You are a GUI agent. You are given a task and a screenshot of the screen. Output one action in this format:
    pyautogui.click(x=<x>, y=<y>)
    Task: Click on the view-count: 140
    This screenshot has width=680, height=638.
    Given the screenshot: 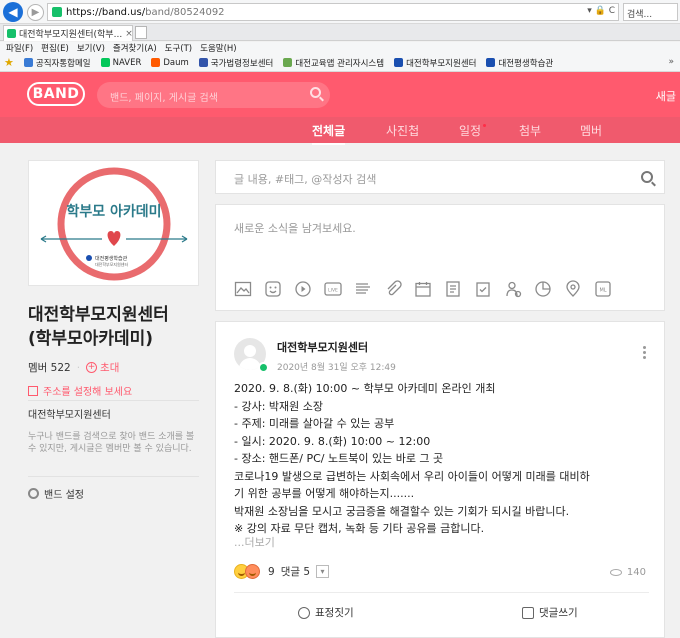 What is the action you would take?
    pyautogui.click(x=627, y=572)
    